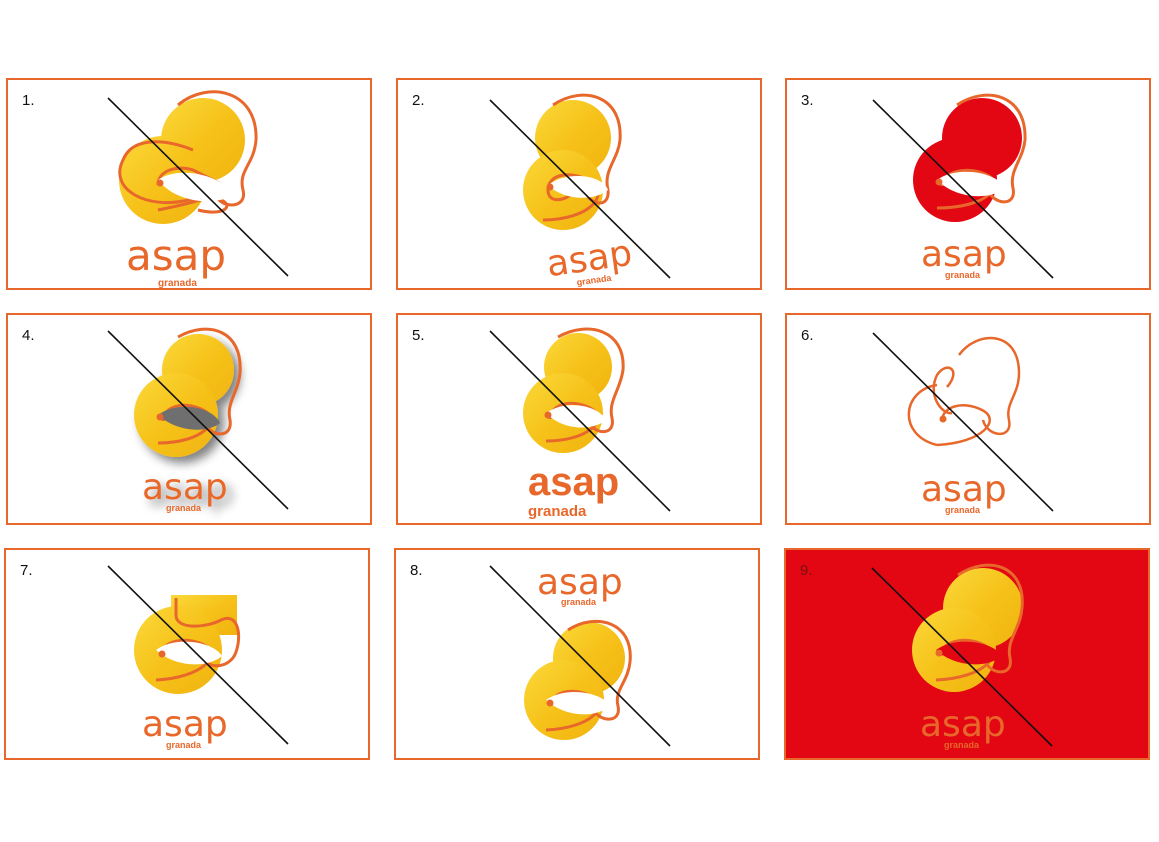  I want to click on logo-variant-2: 2. asap granada, so click(579, 184).